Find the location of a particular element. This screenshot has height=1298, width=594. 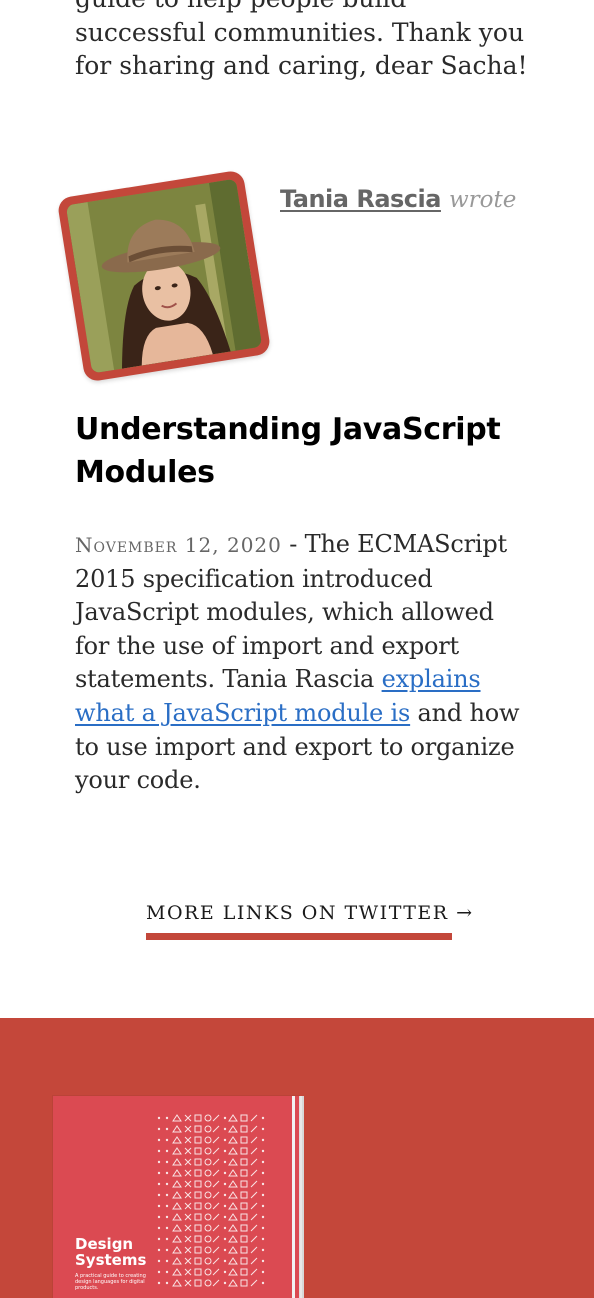

author-photo is located at coordinates (164, 276).